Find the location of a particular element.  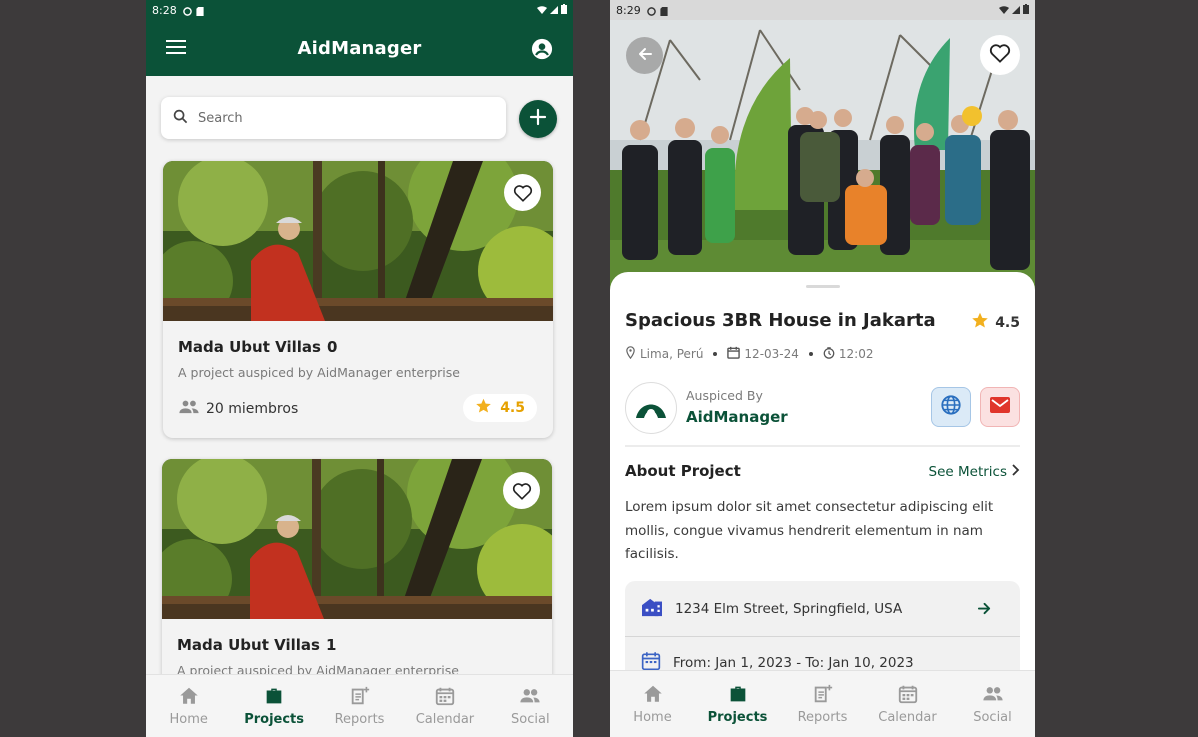

app-title: AidManager is located at coordinates (359, 48).